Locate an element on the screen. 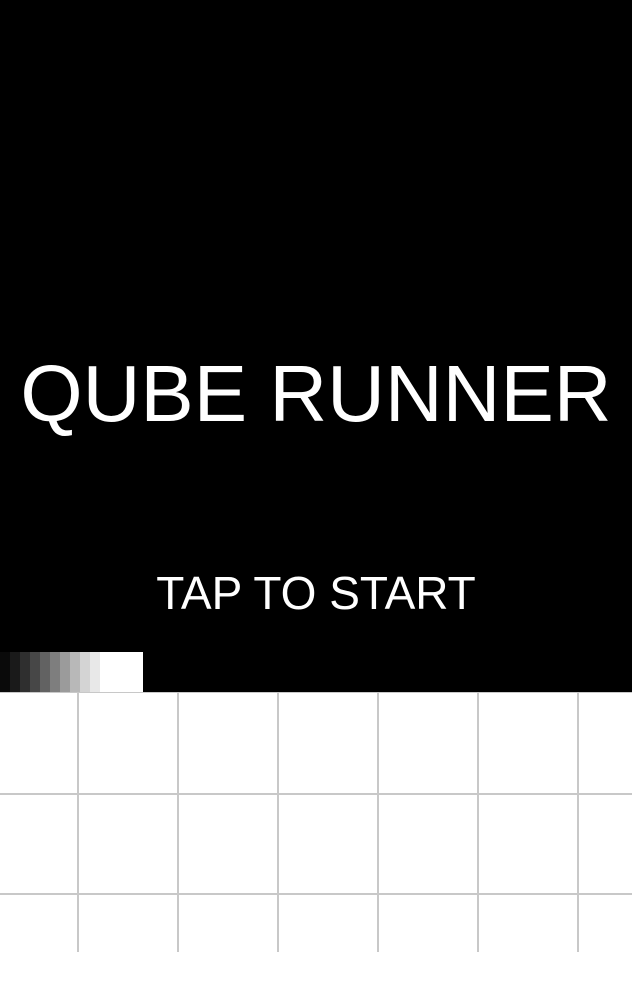 The height and width of the screenshot is (982, 632). bottom-area is located at coordinates (316, 967).